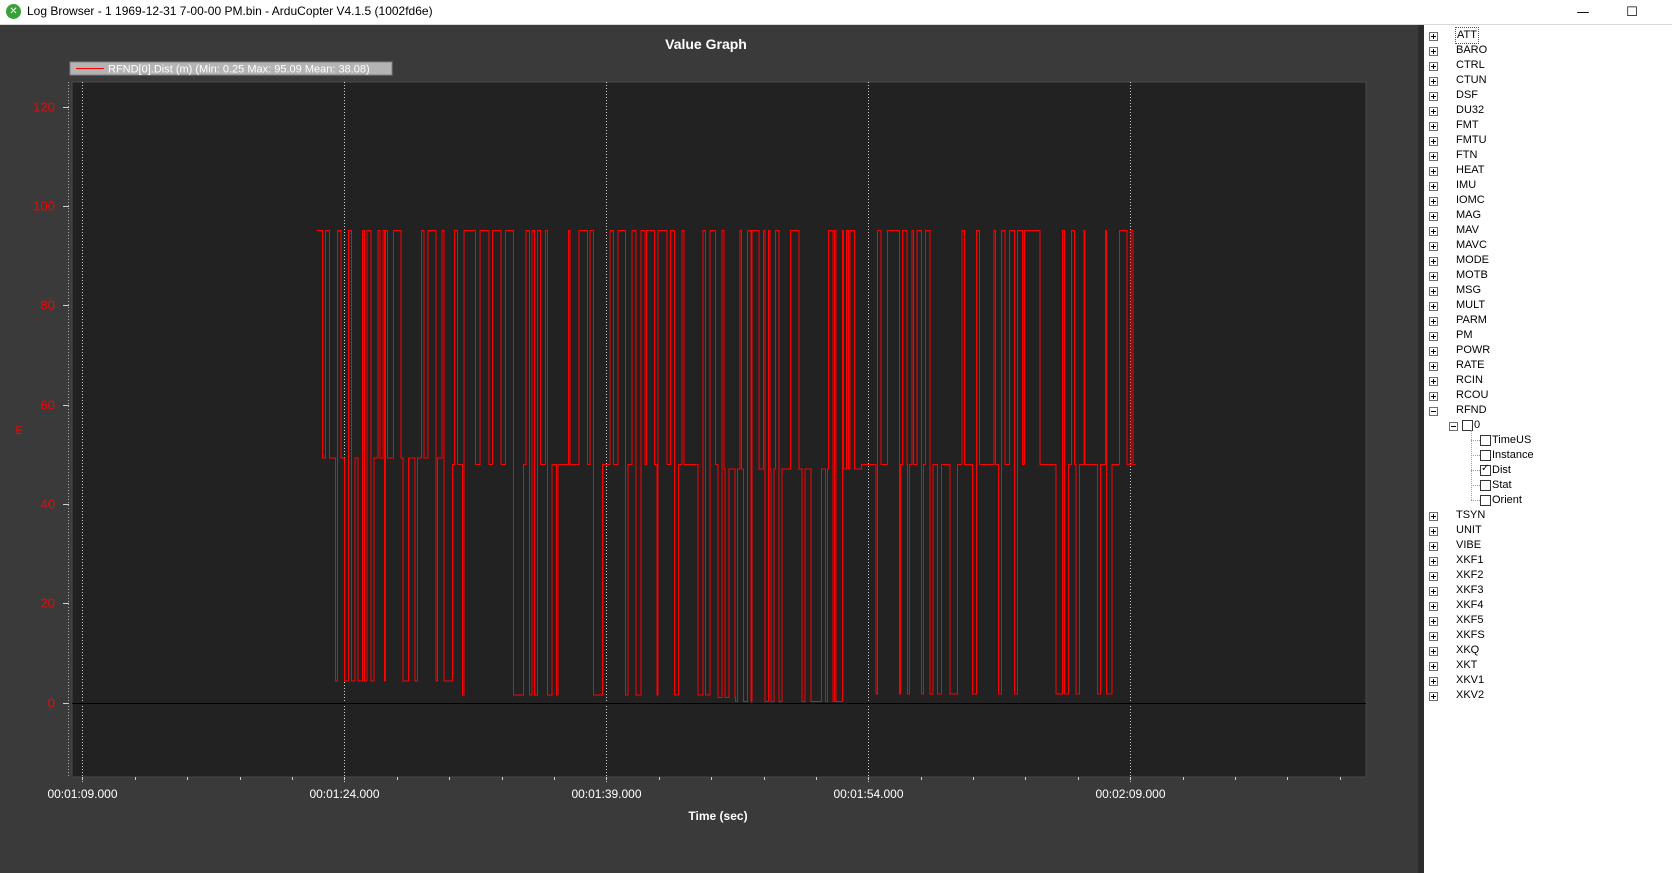 The width and height of the screenshot is (1672, 873). What do you see at coordinates (1468, 290) in the screenshot?
I see `tree-item-label: MSG` at bounding box center [1468, 290].